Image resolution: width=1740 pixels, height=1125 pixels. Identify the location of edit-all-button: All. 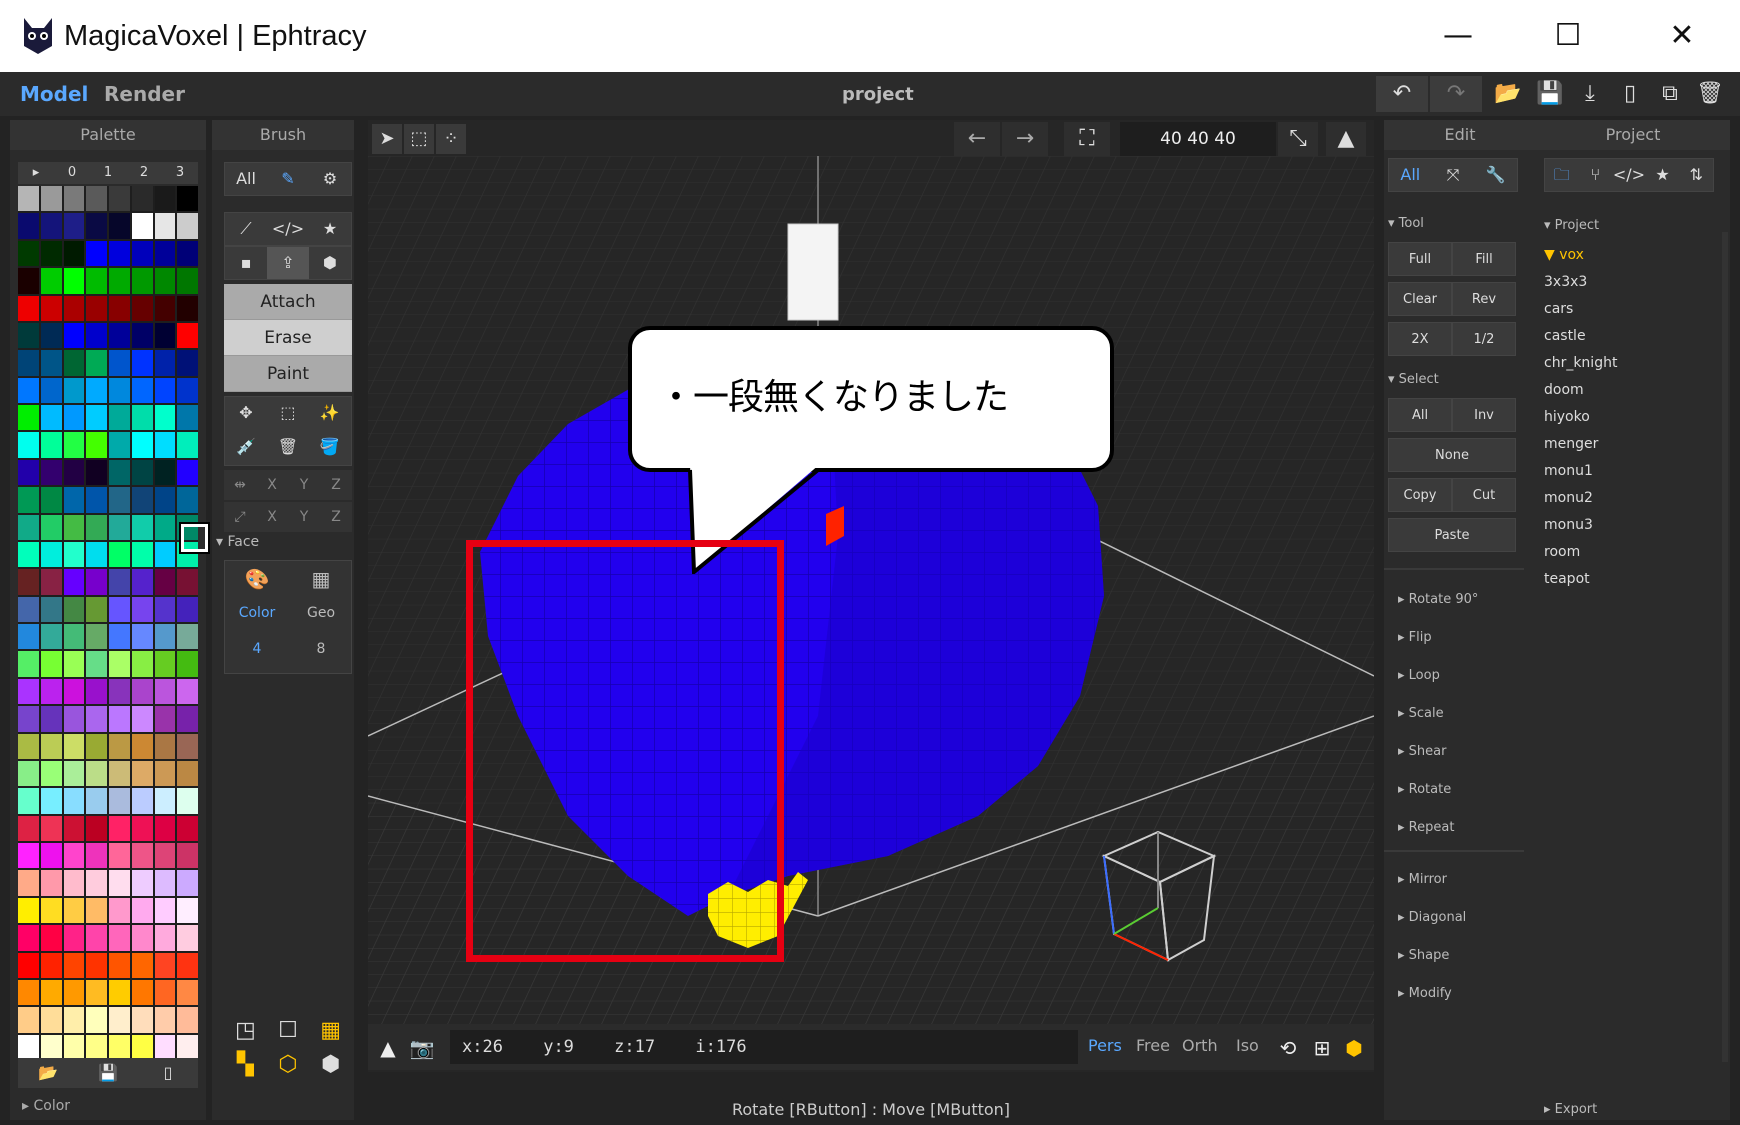
(1410, 175).